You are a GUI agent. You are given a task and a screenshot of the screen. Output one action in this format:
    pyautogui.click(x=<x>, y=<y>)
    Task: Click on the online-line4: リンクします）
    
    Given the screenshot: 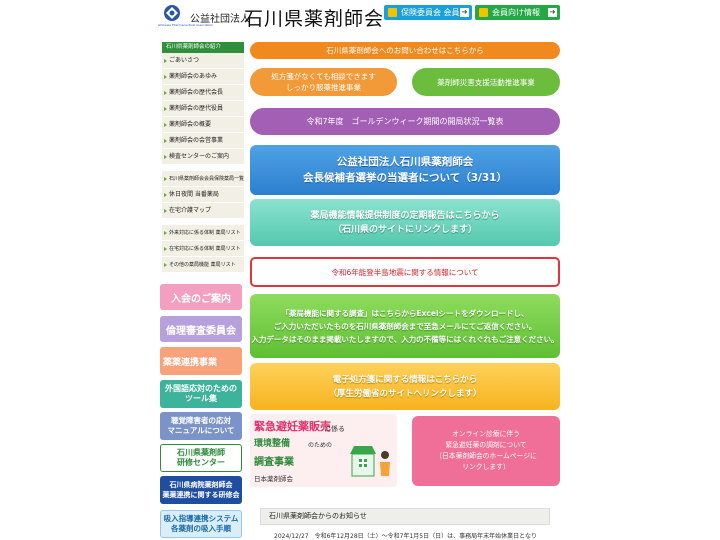 What is the action you would take?
    pyautogui.click(x=486, y=467)
    